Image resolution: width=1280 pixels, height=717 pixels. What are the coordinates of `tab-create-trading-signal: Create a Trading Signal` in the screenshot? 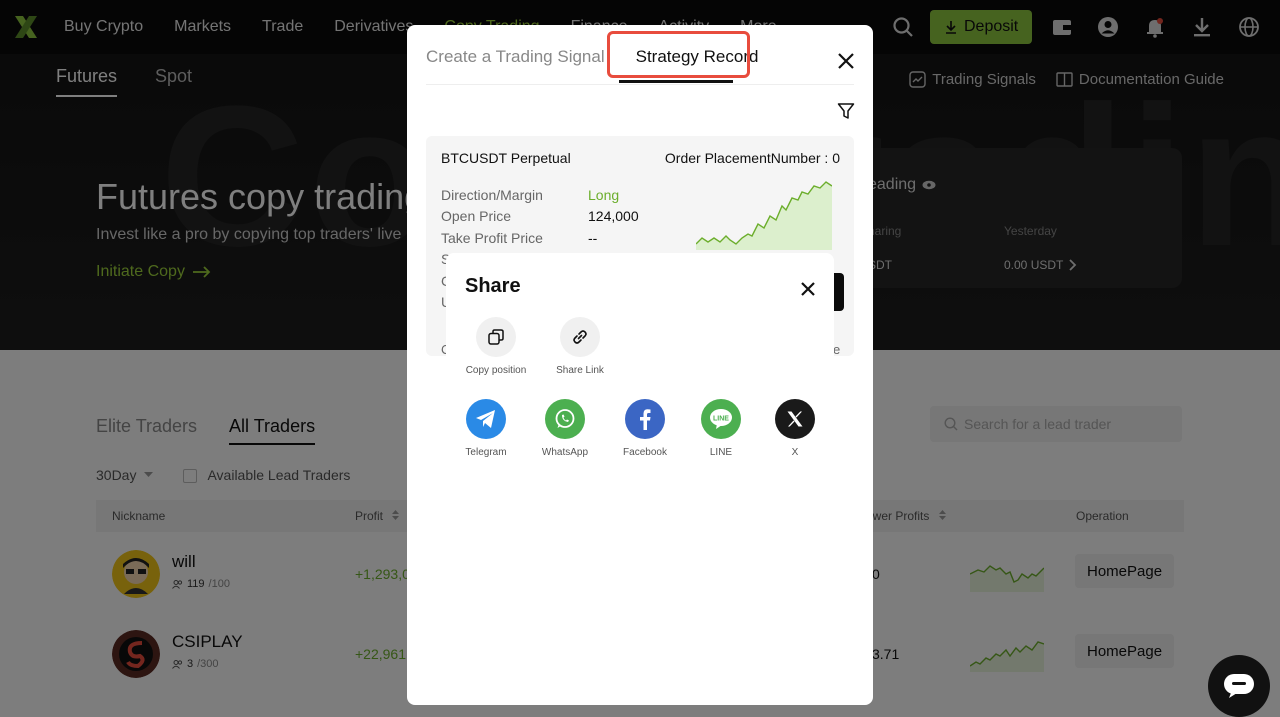 It's located at (515, 57).